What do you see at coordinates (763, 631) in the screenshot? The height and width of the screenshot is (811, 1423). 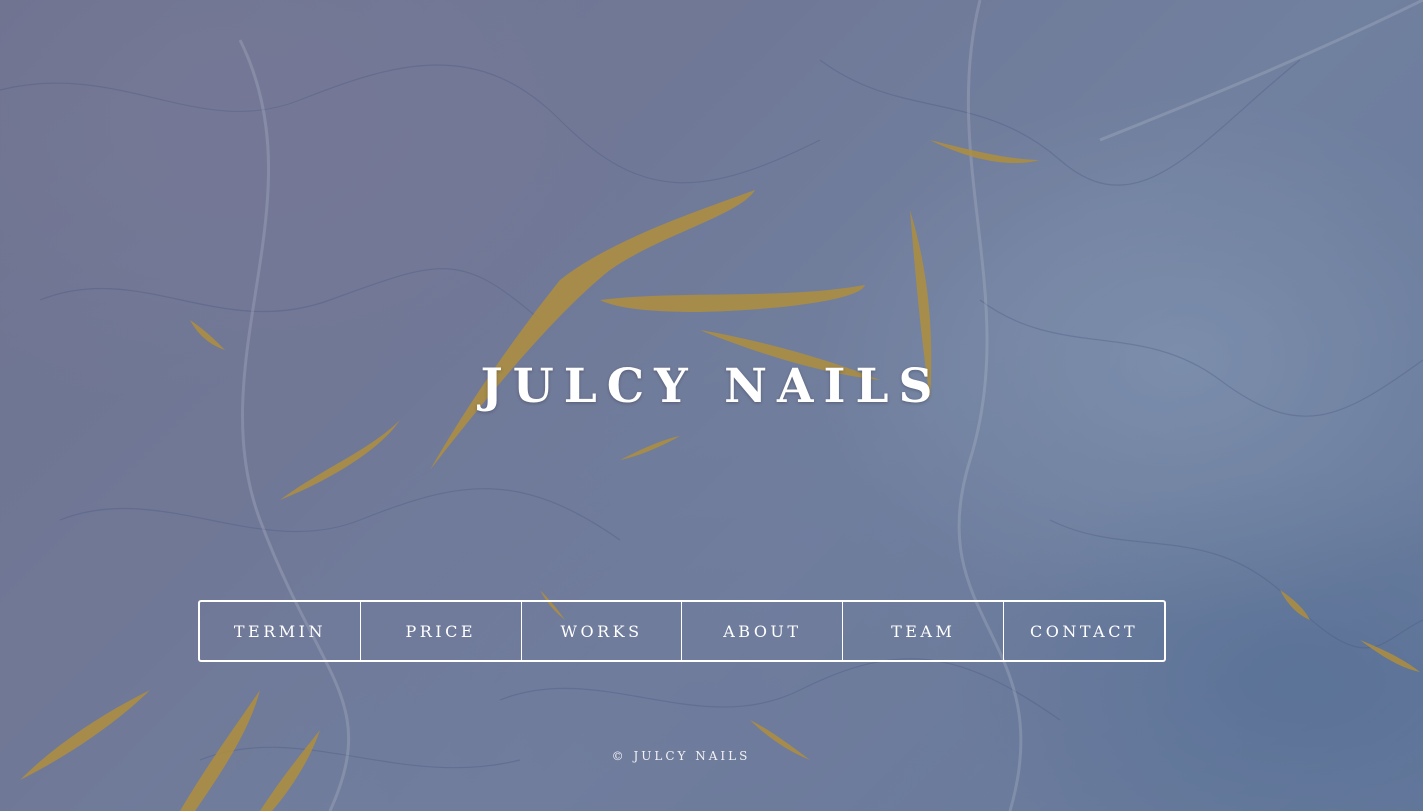 I see `nav-item-about: ABOUT` at bounding box center [763, 631].